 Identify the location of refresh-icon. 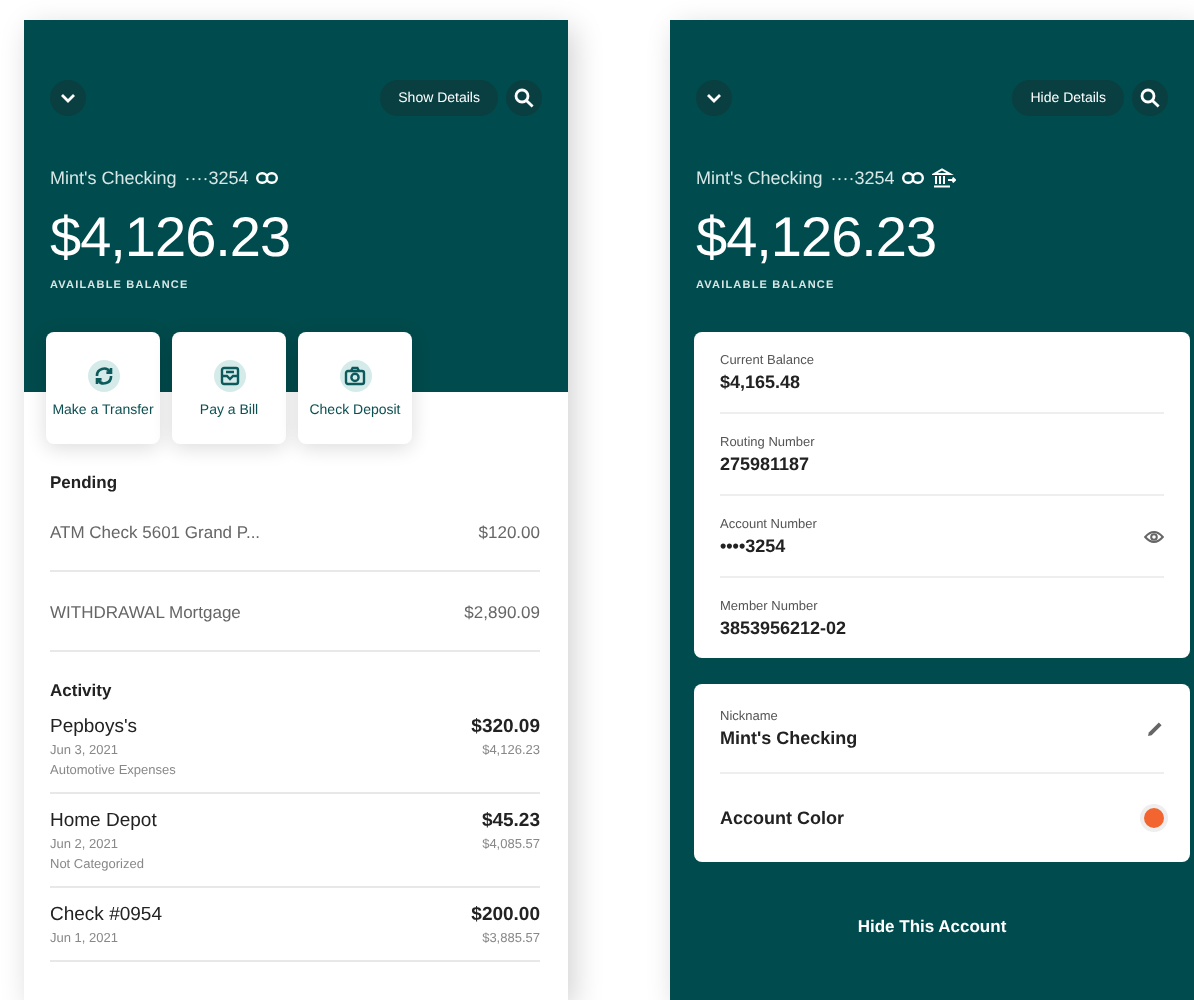
(103, 375).